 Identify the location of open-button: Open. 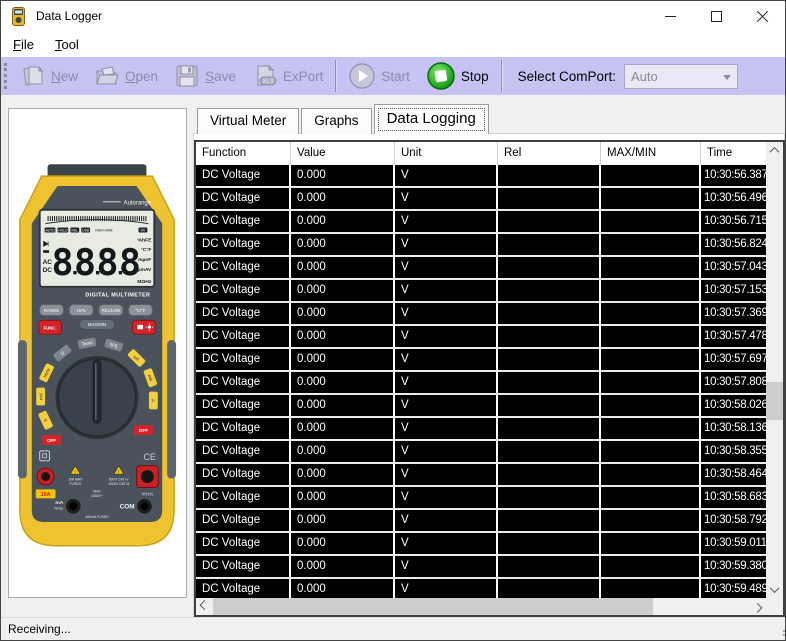
(126, 76).